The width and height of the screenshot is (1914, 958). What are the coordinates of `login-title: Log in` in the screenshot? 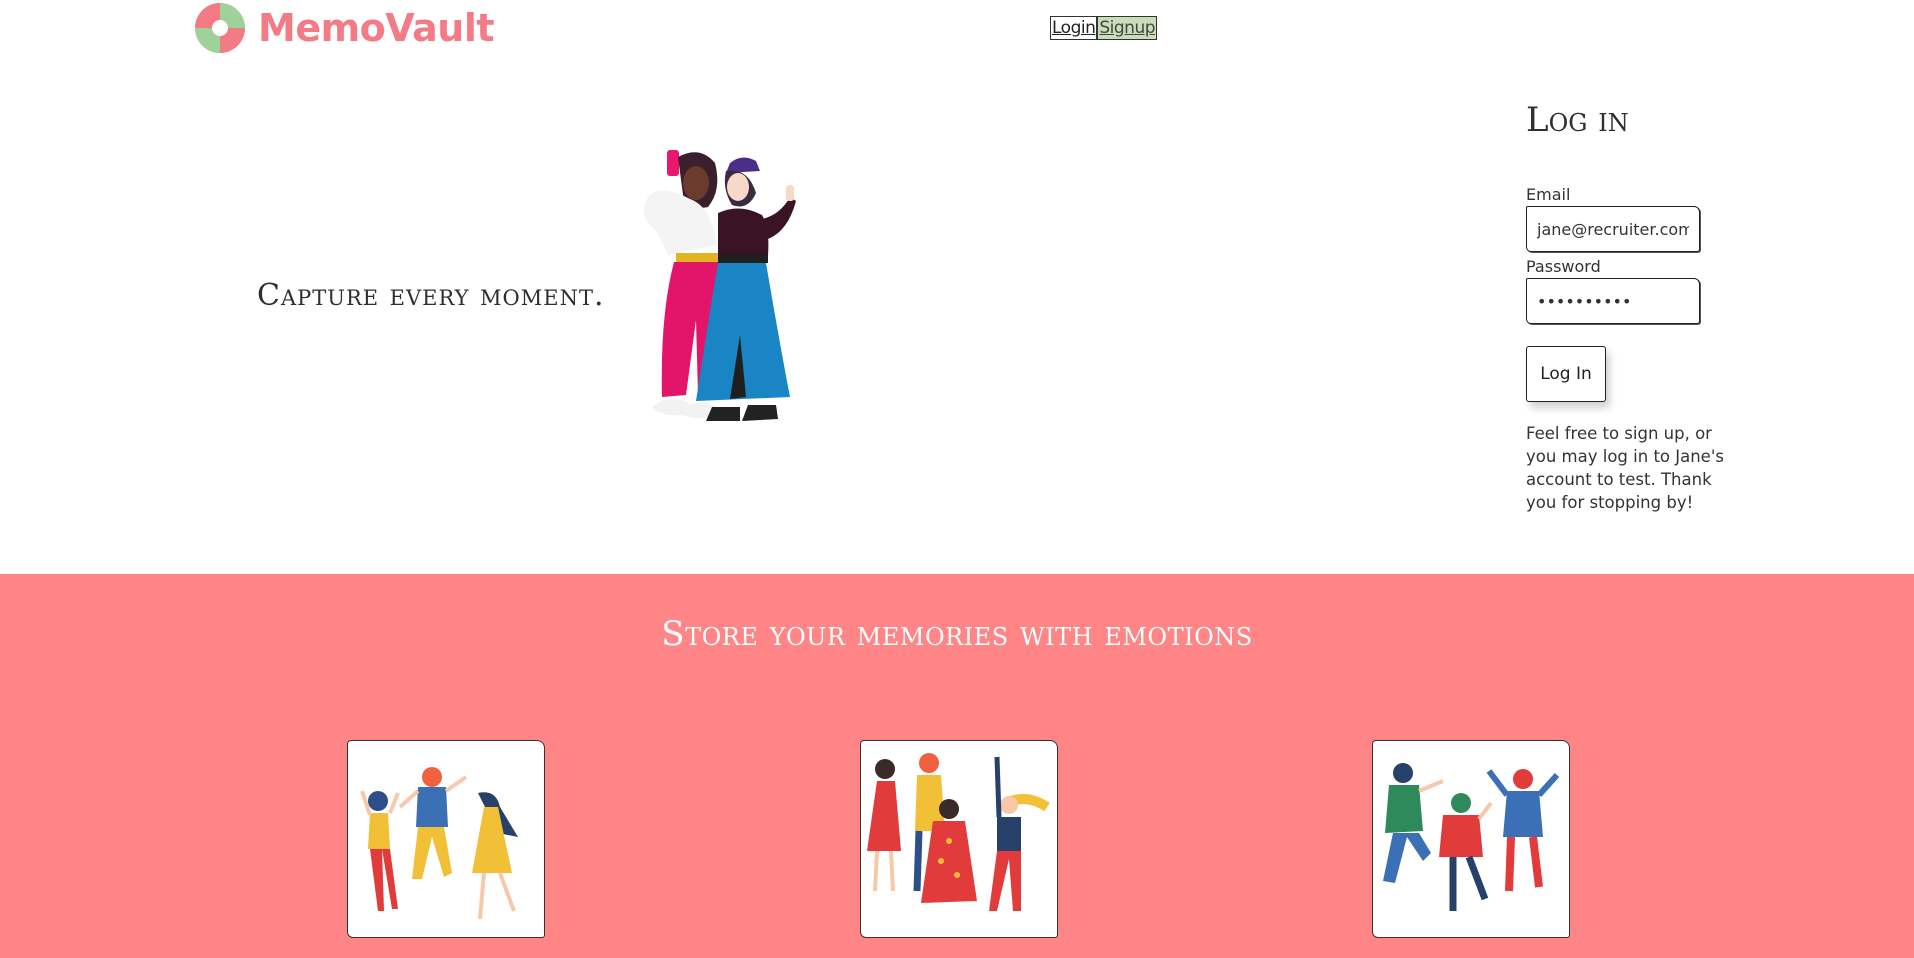 It's located at (1577, 120).